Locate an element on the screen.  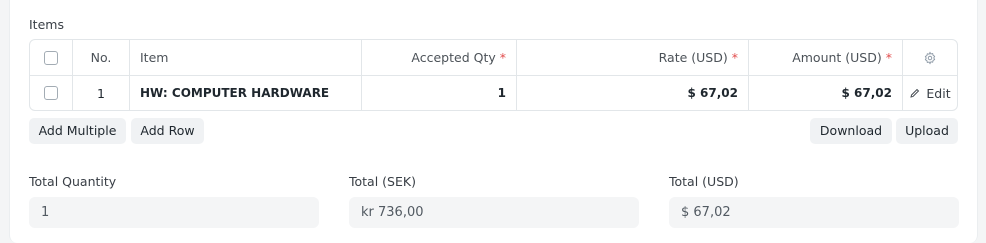
row-item: HW: COMPUTER HARDWARE is located at coordinates (246, 93).